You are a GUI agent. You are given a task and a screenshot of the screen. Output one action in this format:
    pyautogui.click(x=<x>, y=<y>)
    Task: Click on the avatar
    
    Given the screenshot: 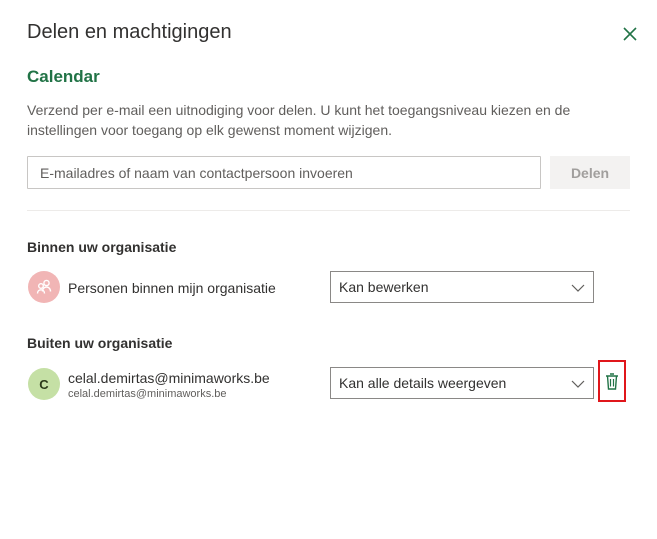 What is the action you would take?
    pyautogui.click(x=44, y=287)
    